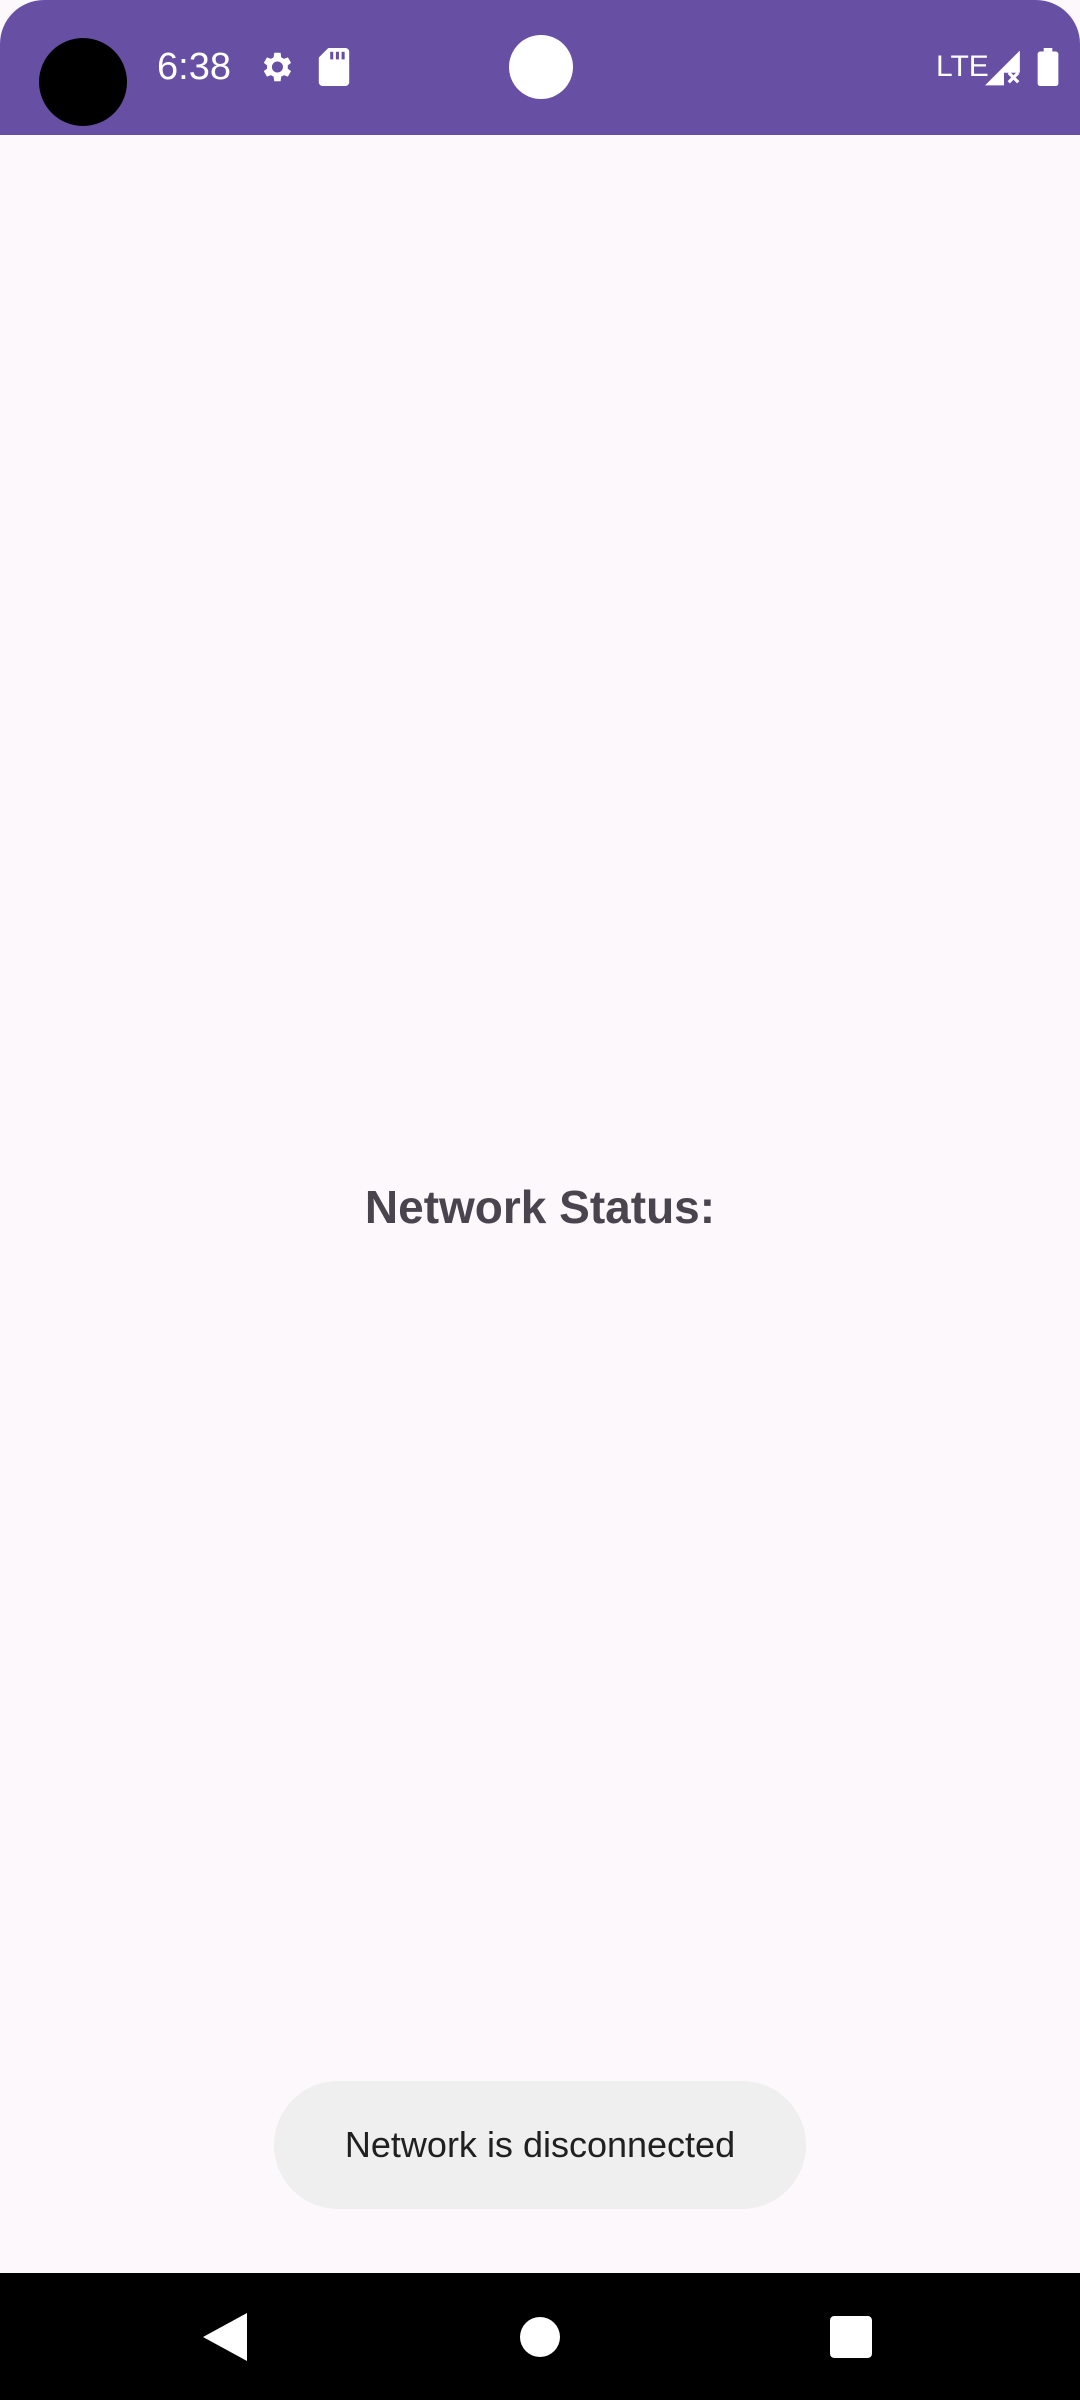 This screenshot has width=1080, height=2400. I want to click on status-bar: 6:38 LTE, so click(540, 67).